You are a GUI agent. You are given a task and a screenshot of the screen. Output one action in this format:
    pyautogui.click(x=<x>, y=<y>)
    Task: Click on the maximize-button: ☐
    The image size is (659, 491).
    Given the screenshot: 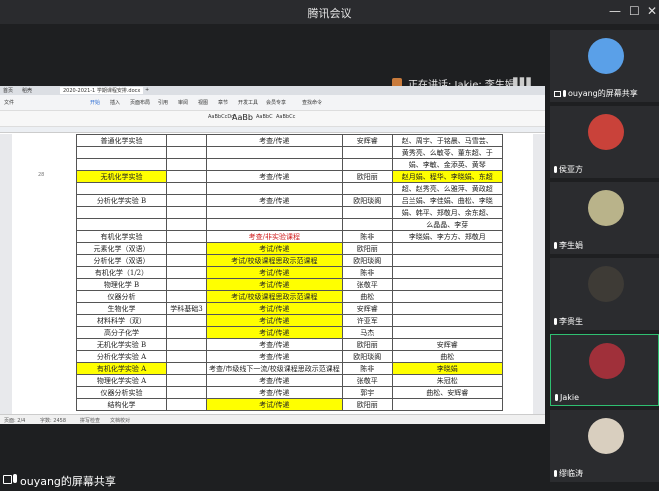 What is the action you would take?
    pyautogui.click(x=634, y=11)
    